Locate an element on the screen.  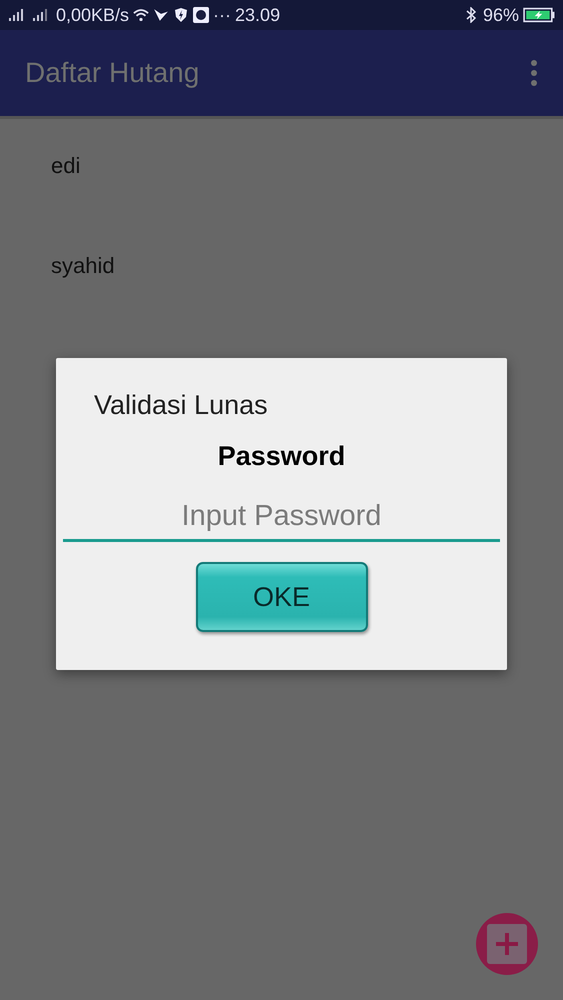
overflow-menu-icon is located at coordinates (534, 73).